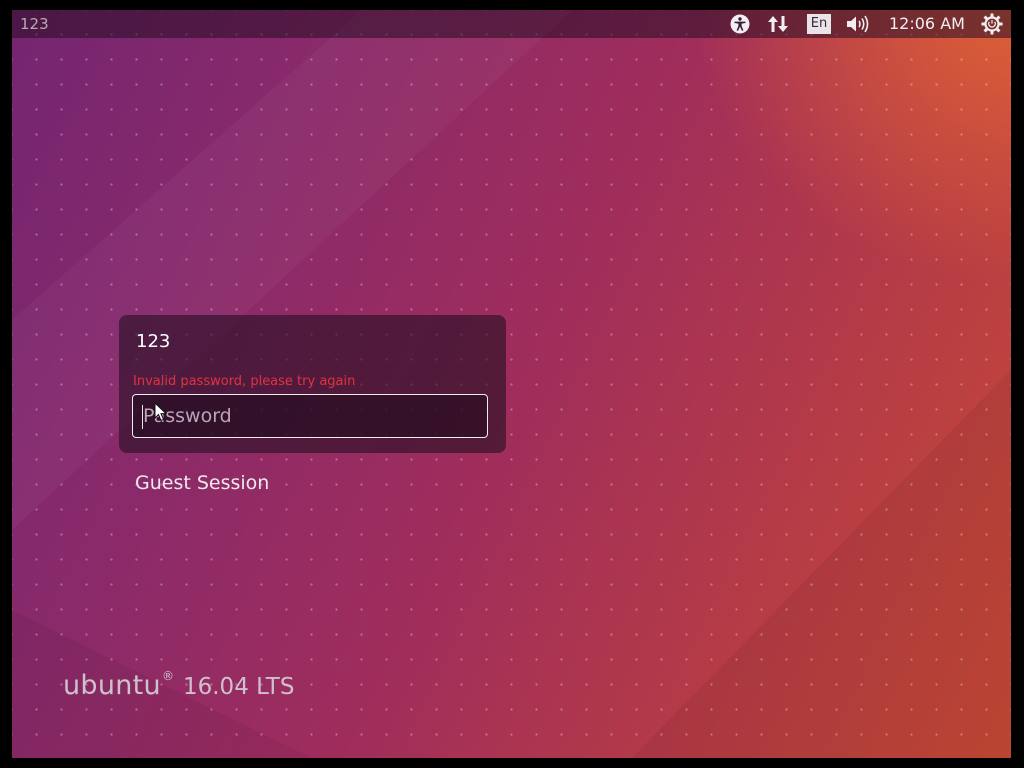 This screenshot has width=1024, height=768. I want to click on password-input, so click(310, 416).